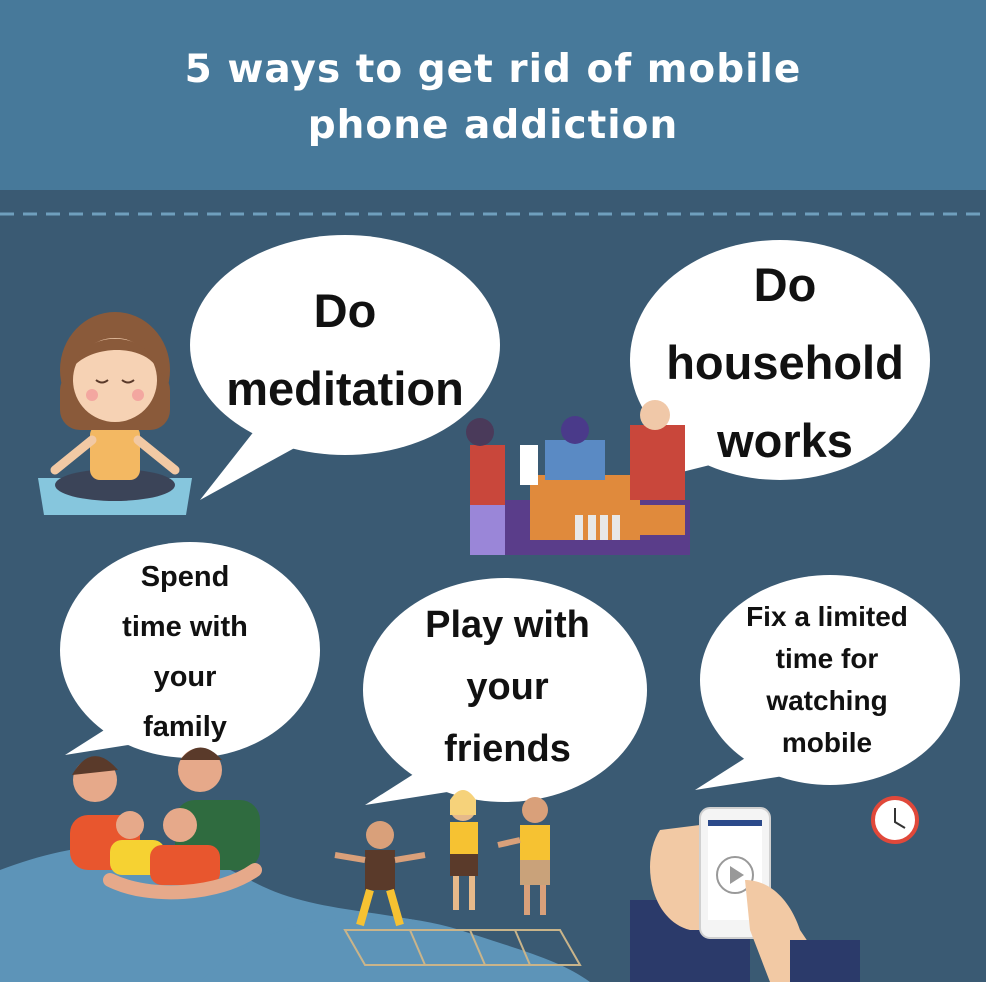  Describe the element at coordinates (507, 625) in the screenshot. I see `tip-line: Play with` at that location.